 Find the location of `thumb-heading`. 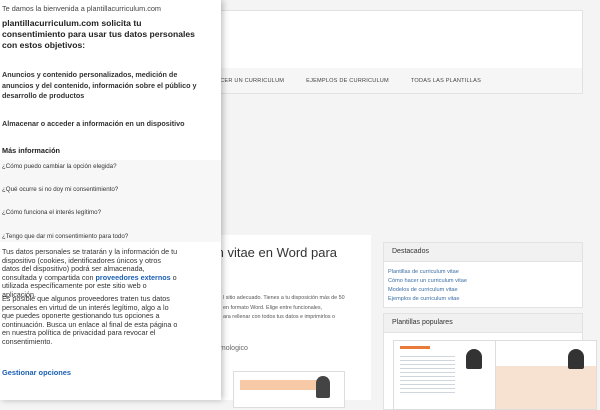

thumb-heading is located at coordinates (415, 347).